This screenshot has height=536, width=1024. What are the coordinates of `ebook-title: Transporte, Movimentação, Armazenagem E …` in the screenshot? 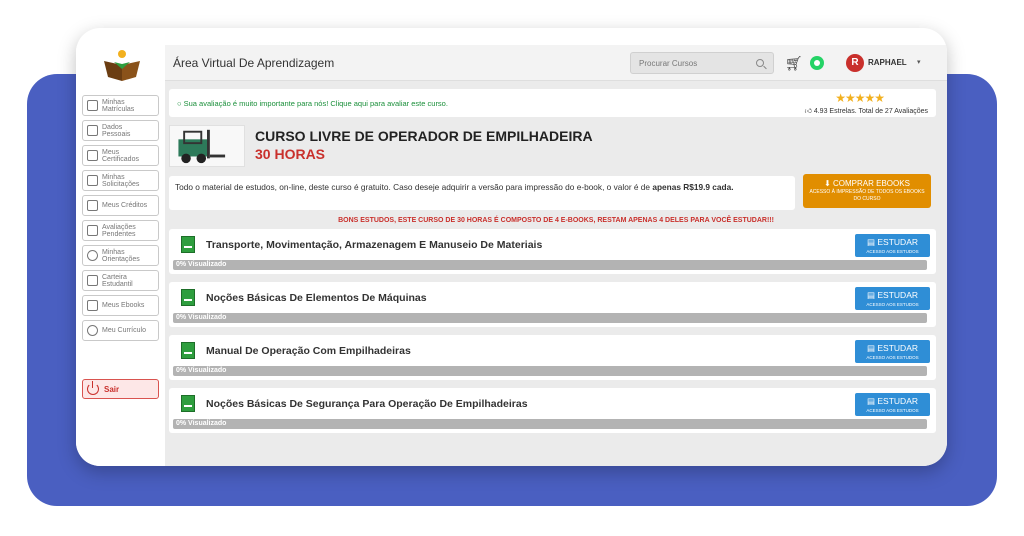 It's located at (374, 245).